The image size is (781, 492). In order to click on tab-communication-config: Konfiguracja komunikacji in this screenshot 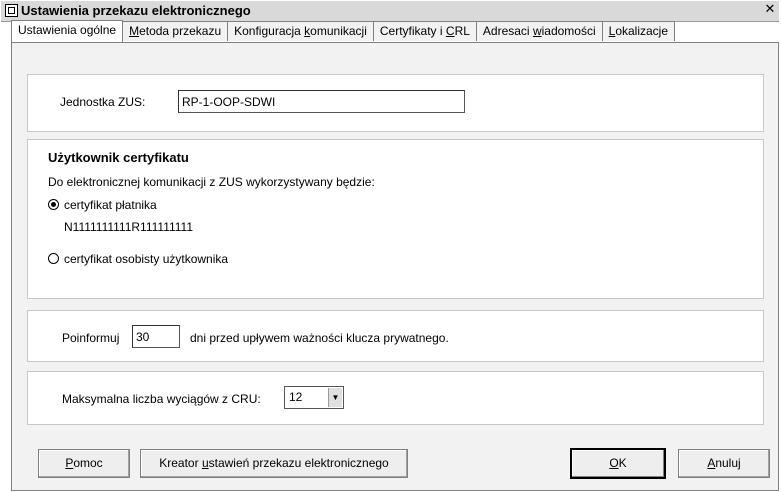, I will do `click(300, 31)`.